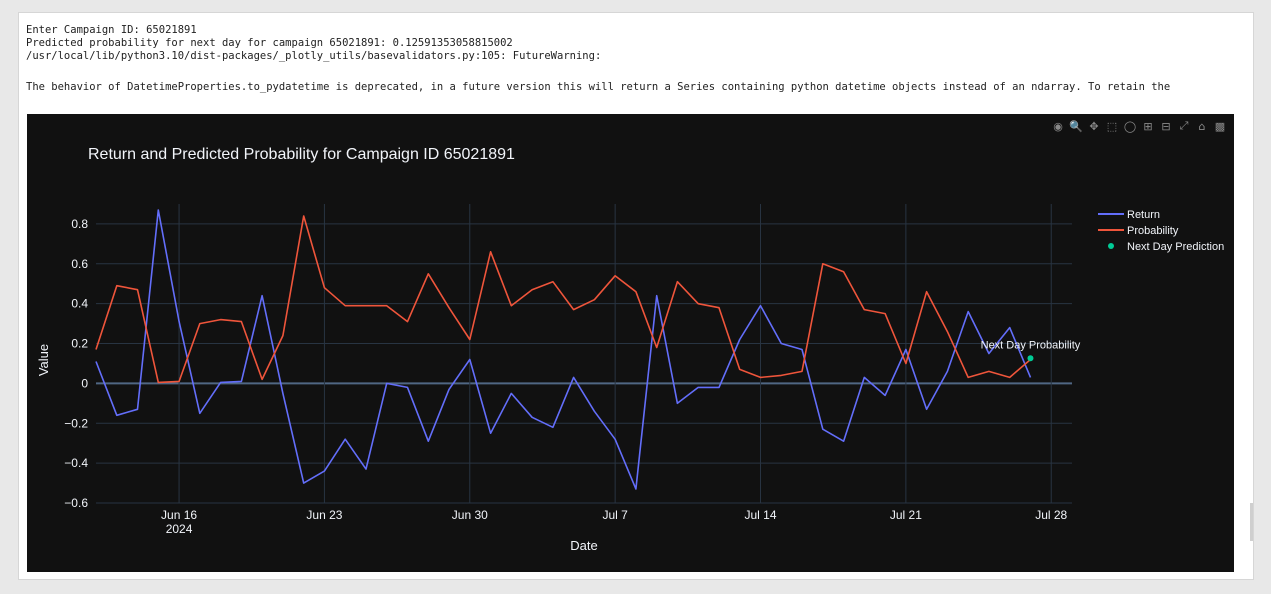 The image size is (1271, 594). Describe the element at coordinates (1184, 126) in the screenshot. I see `autoscale-icon: ⤢` at that location.